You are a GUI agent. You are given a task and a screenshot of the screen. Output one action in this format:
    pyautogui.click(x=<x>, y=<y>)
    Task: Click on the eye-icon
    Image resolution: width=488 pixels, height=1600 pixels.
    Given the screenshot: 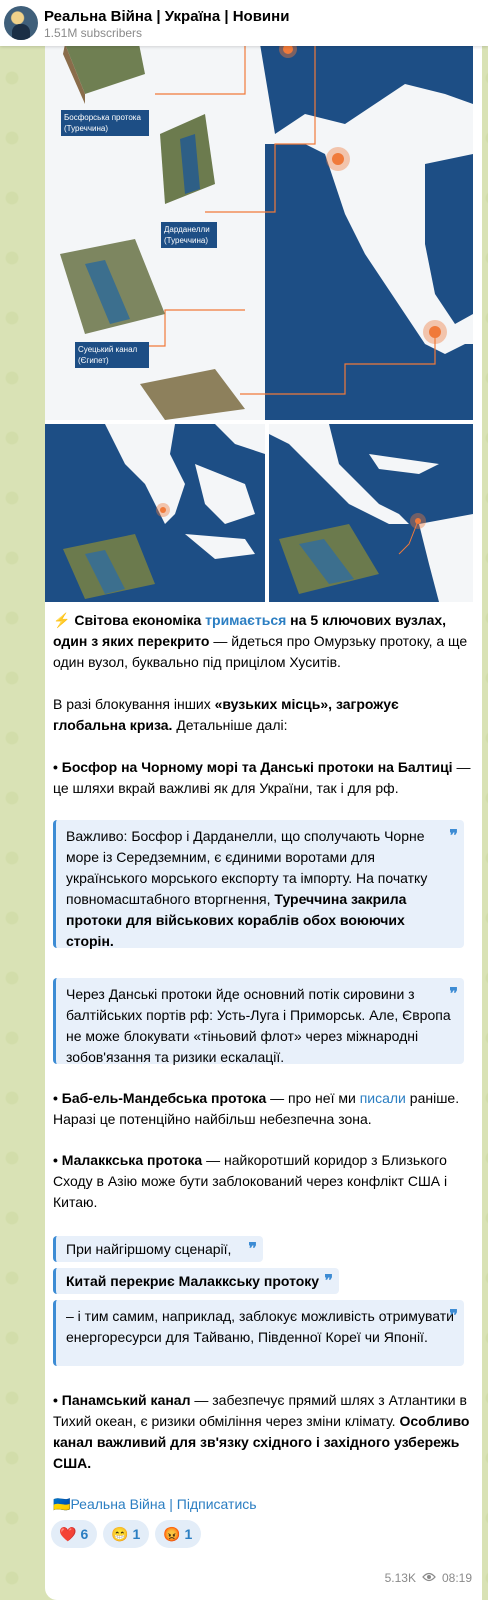 What is the action you would take?
    pyautogui.click(x=429, y=1578)
    